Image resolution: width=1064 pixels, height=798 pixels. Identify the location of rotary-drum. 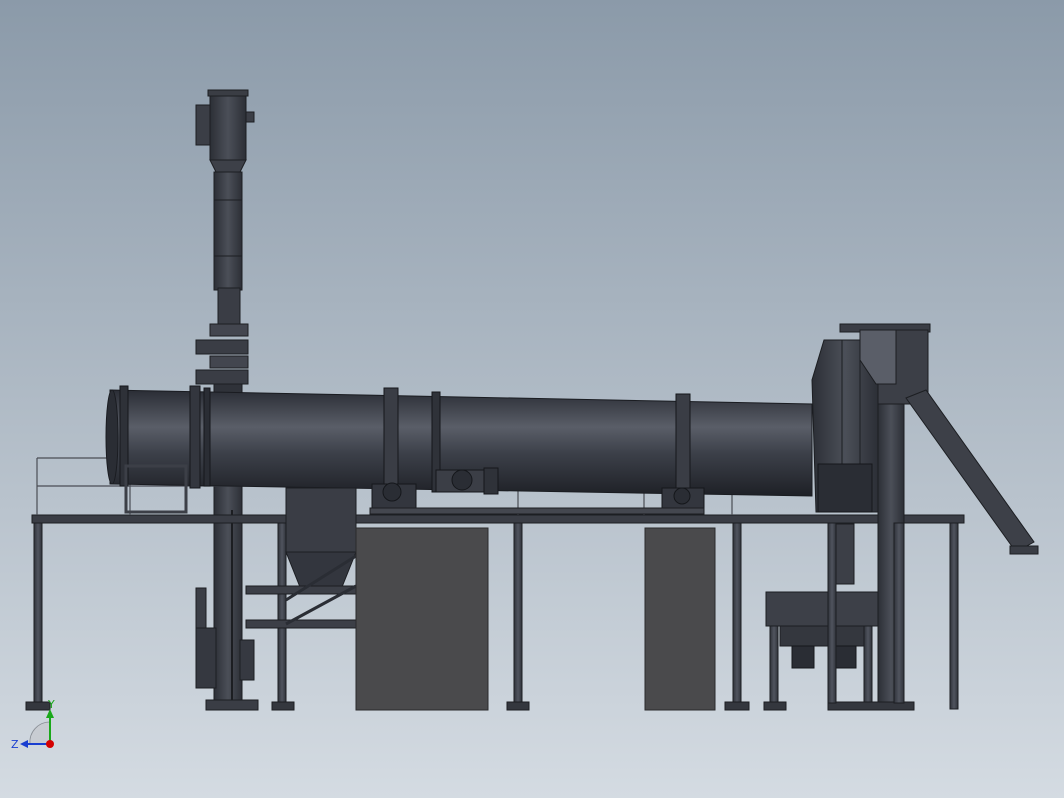
(459, 450).